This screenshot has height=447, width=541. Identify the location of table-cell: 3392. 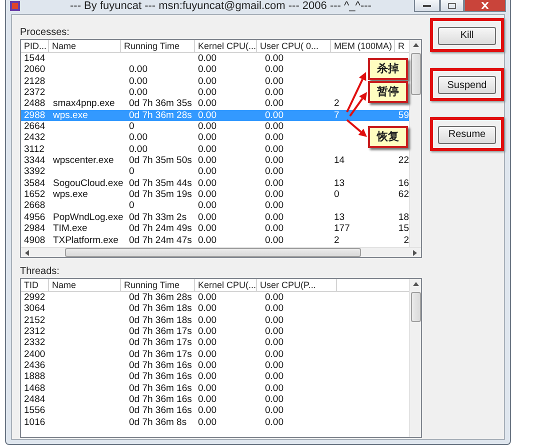
(35, 172).